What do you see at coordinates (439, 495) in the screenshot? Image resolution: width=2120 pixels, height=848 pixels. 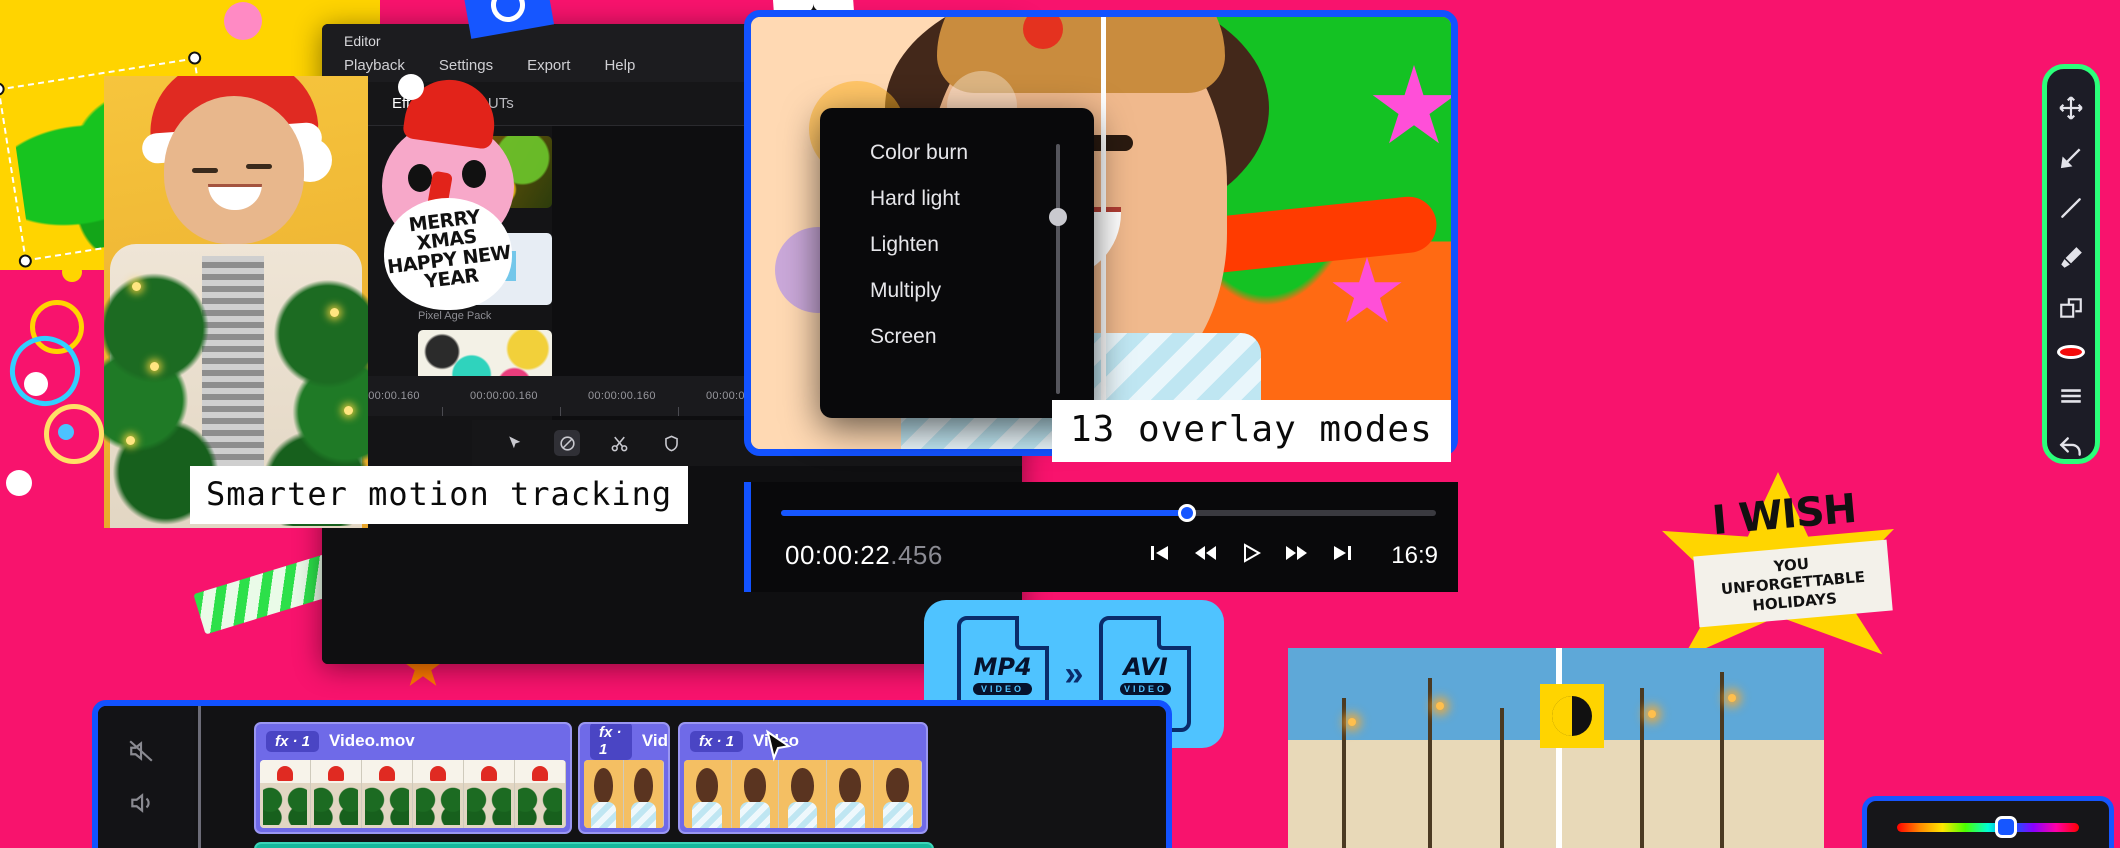 I see `caption-motion-tracking: Smarter motion tracking` at bounding box center [439, 495].